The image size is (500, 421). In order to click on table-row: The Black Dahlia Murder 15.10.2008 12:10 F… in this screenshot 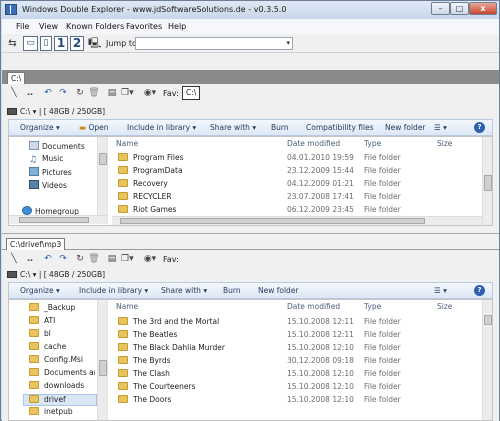, I will do `click(297, 347)`.